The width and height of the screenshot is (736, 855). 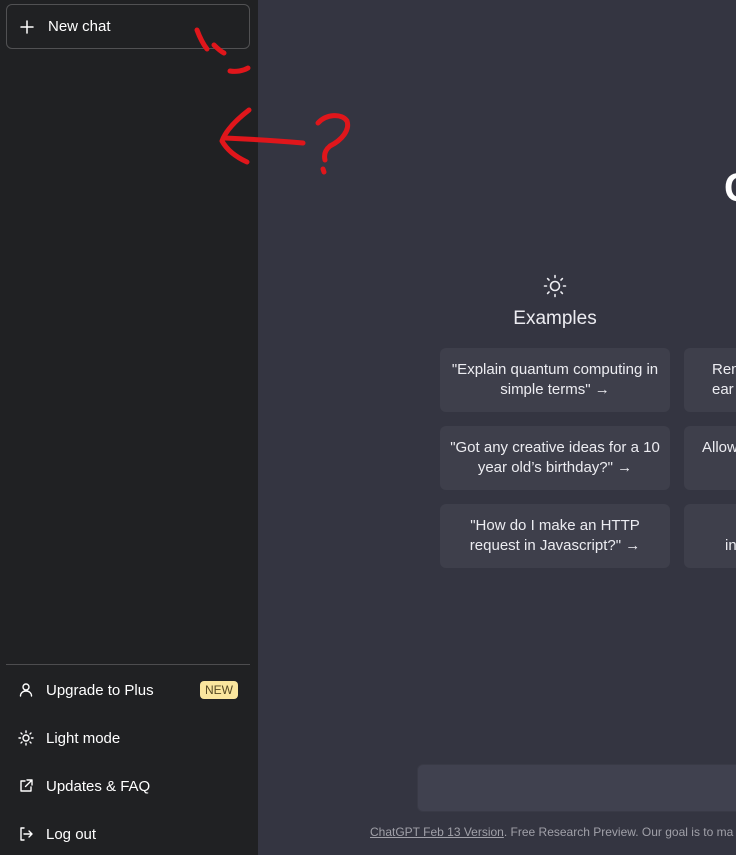 I want to click on capability-card-text: Rem ear, so click(x=724, y=379).